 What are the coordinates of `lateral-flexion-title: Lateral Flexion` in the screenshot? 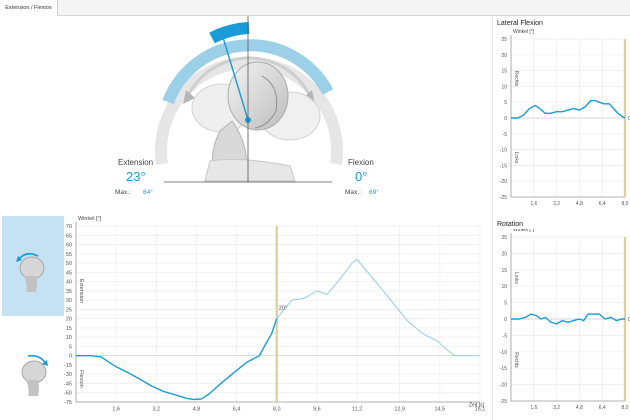 It's located at (520, 23).